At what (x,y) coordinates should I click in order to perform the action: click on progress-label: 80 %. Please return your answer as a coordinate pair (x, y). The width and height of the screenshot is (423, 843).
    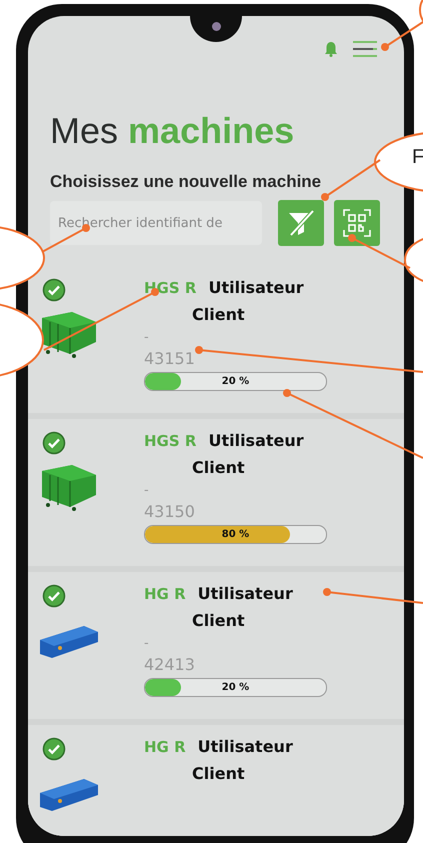
    Looking at the image, I should click on (236, 534).